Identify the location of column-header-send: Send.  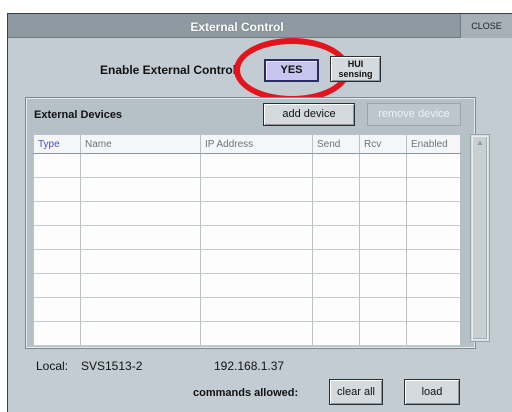
(336, 144).